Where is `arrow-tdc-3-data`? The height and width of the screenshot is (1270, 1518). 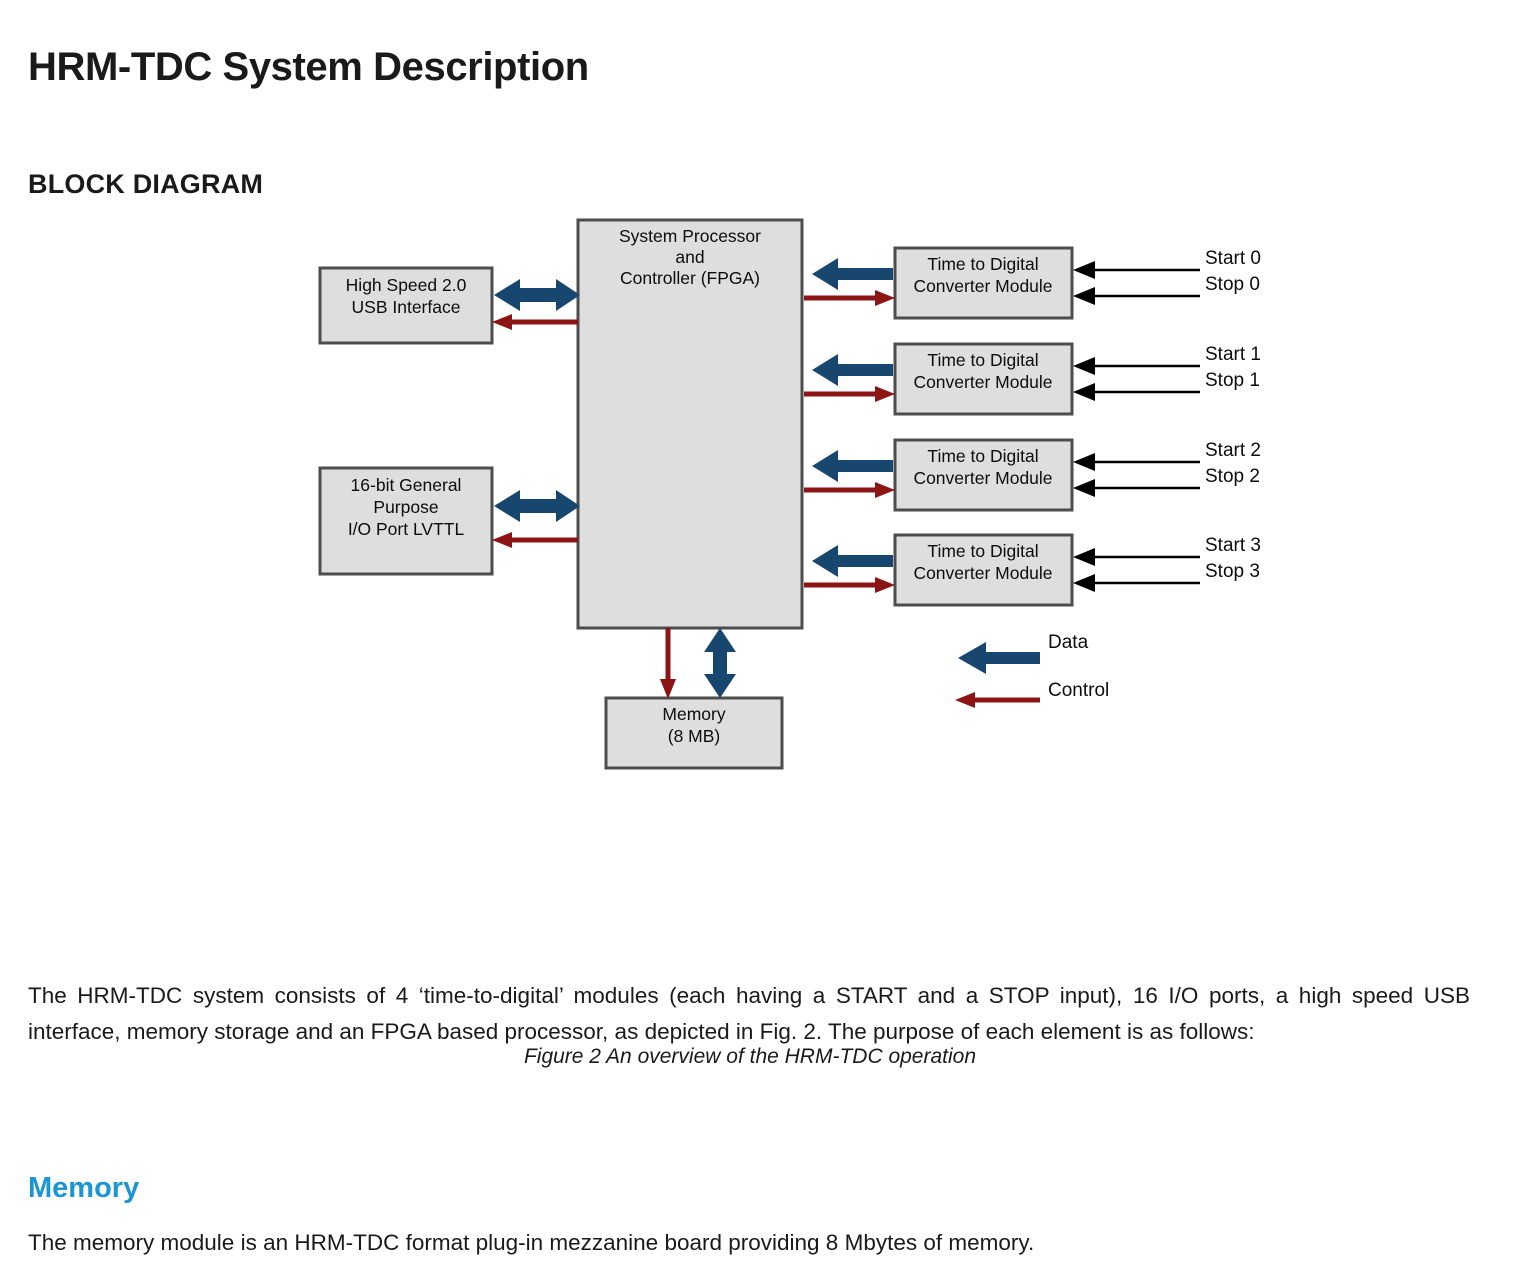
arrow-tdc-3-data is located at coordinates (852, 561).